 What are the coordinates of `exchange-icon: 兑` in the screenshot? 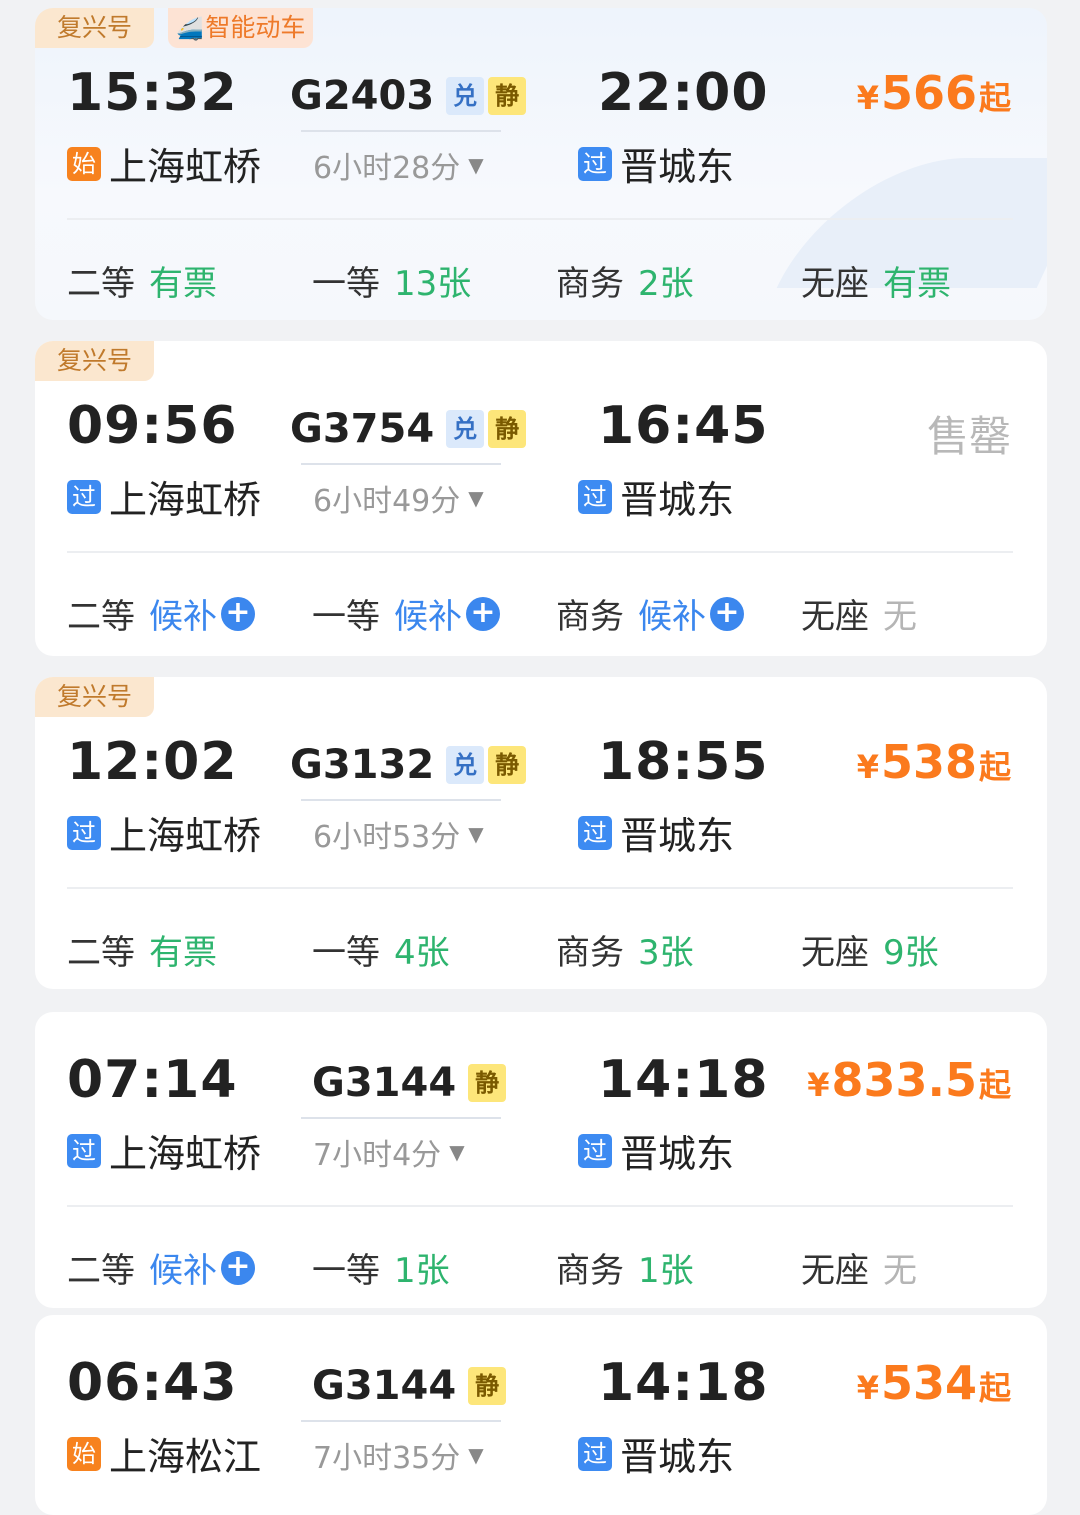 It's located at (465, 429).